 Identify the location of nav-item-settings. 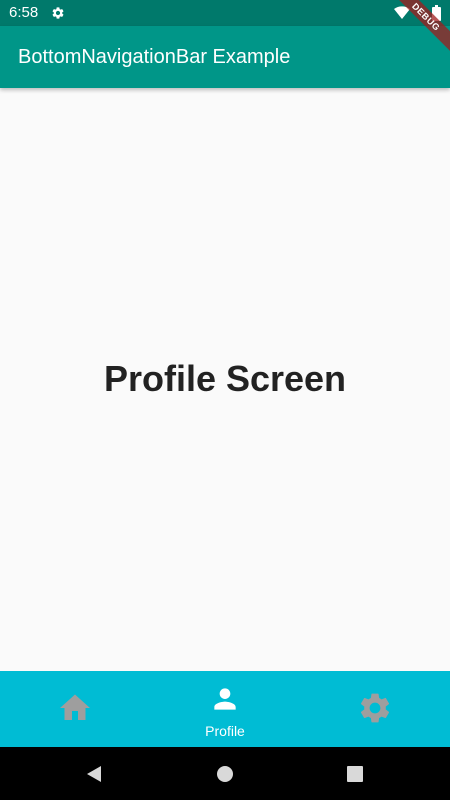
(375, 709).